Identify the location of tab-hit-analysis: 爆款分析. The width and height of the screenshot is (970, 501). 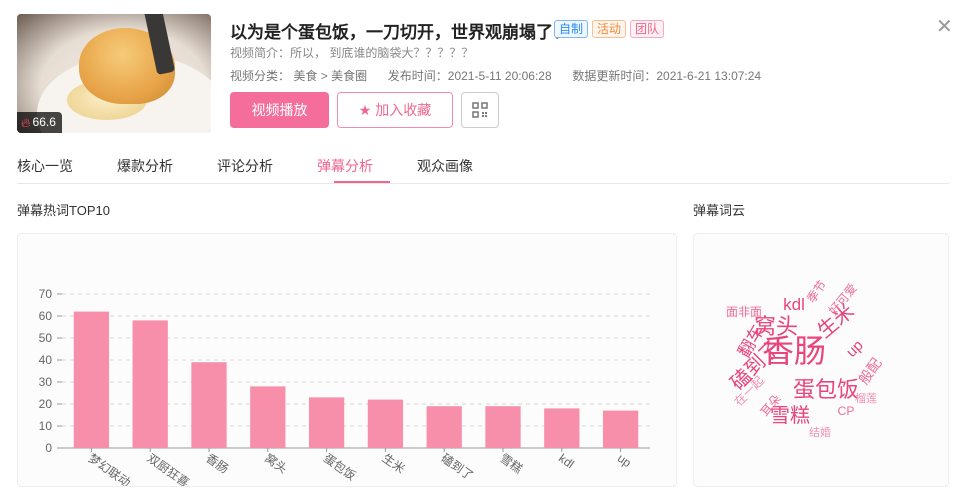
(145, 166).